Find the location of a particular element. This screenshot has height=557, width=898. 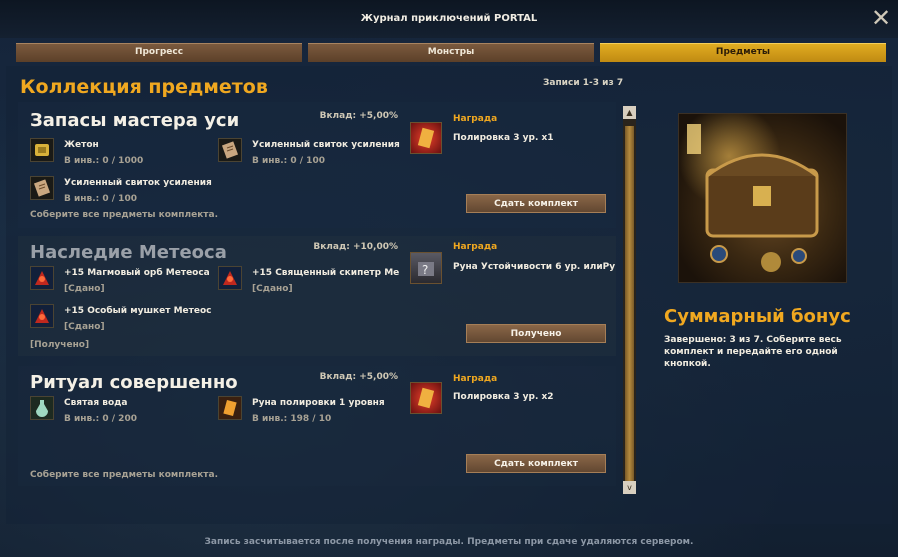

set-title: Наследие Метеоса is located at coordinates (128, 252).